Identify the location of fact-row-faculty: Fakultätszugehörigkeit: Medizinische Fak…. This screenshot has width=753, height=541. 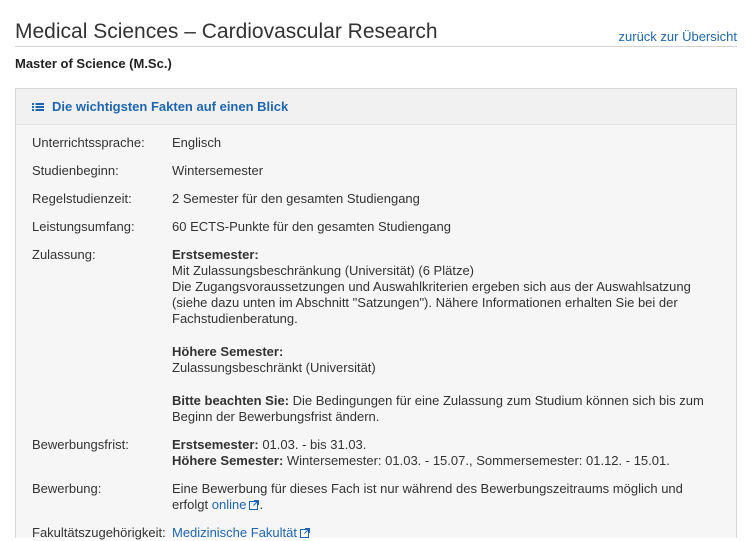
(376, 533).